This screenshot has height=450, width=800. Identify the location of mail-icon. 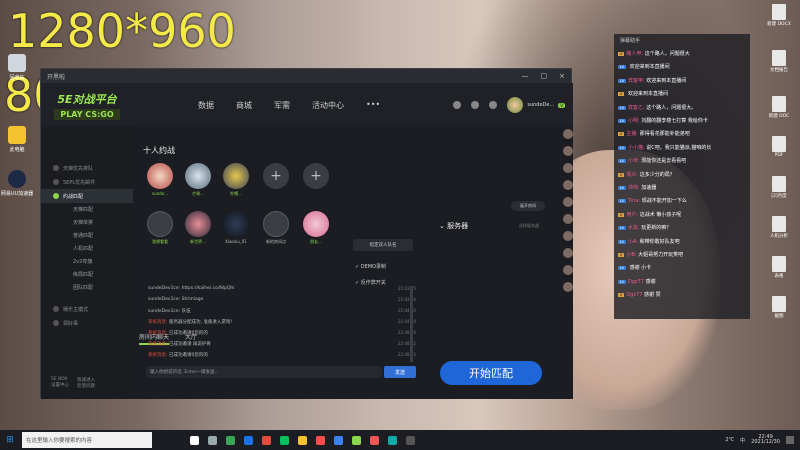
(475, 105).